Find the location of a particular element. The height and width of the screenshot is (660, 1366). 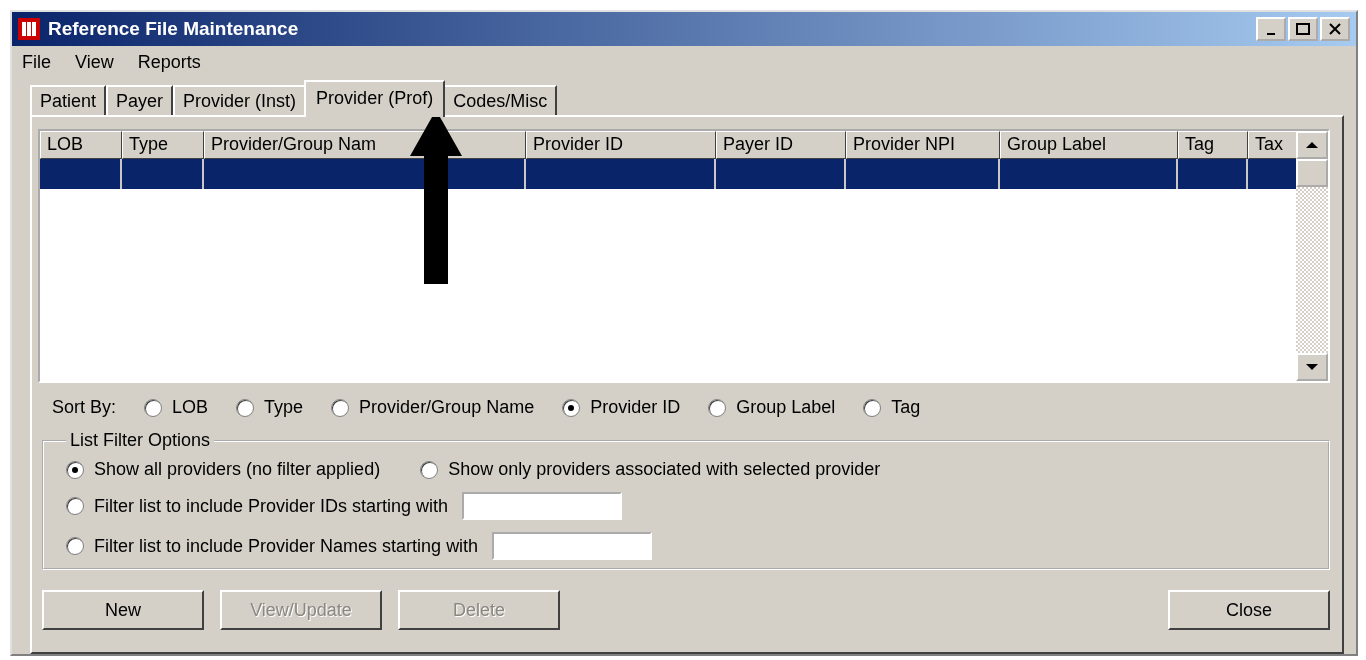

filter-radio: Show only providers associated with selected provider is located at coordinates (650, 469).